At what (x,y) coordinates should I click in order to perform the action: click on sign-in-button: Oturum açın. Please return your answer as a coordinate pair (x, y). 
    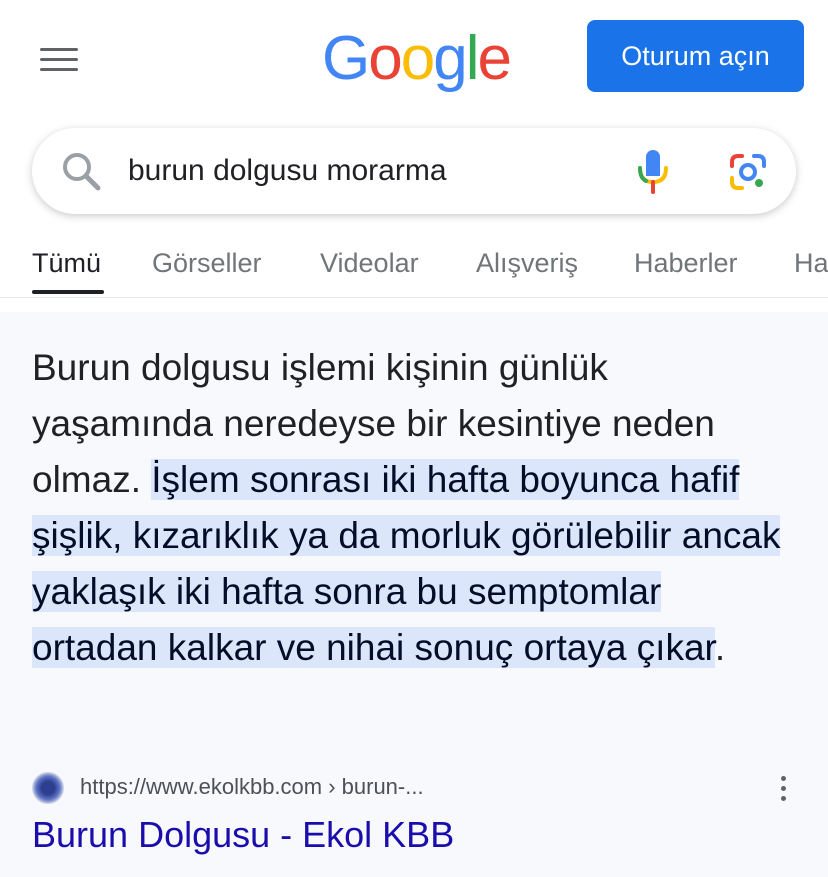
    Looking at the image, I should click on (695, 56).